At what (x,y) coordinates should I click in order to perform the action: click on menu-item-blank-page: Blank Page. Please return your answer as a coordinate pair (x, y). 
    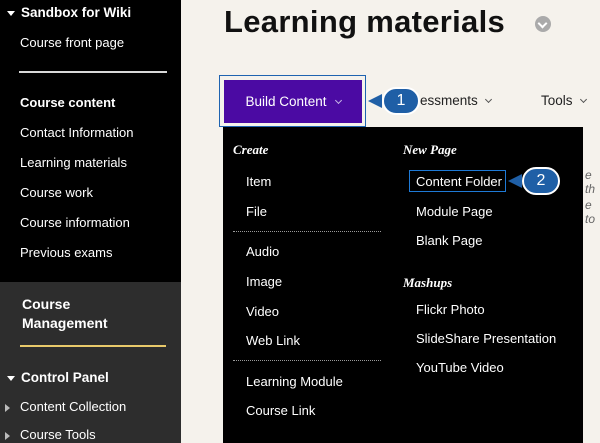
    Looking at the image, I should click on (449, 240).